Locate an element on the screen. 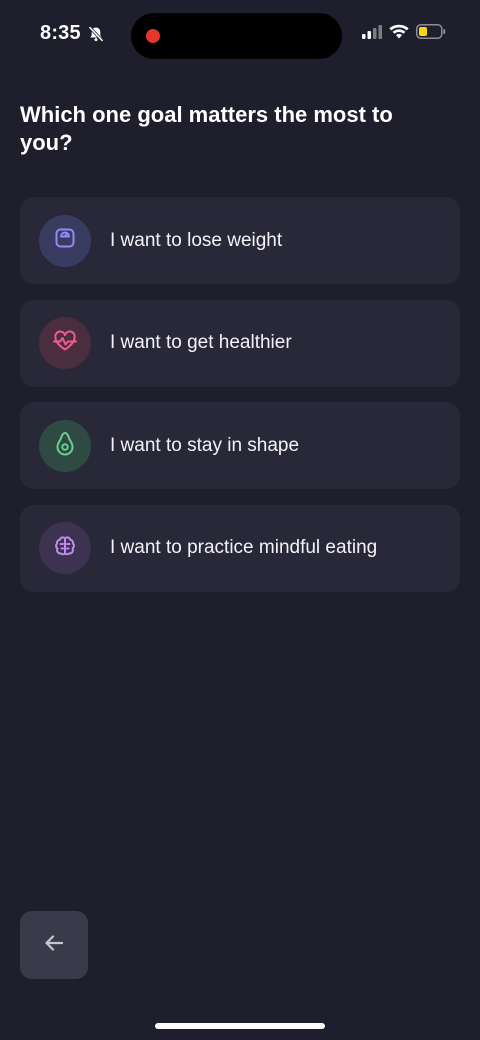 This screenshot has height=1040, width=480. brain-icon is located at coordinates (65, 548).